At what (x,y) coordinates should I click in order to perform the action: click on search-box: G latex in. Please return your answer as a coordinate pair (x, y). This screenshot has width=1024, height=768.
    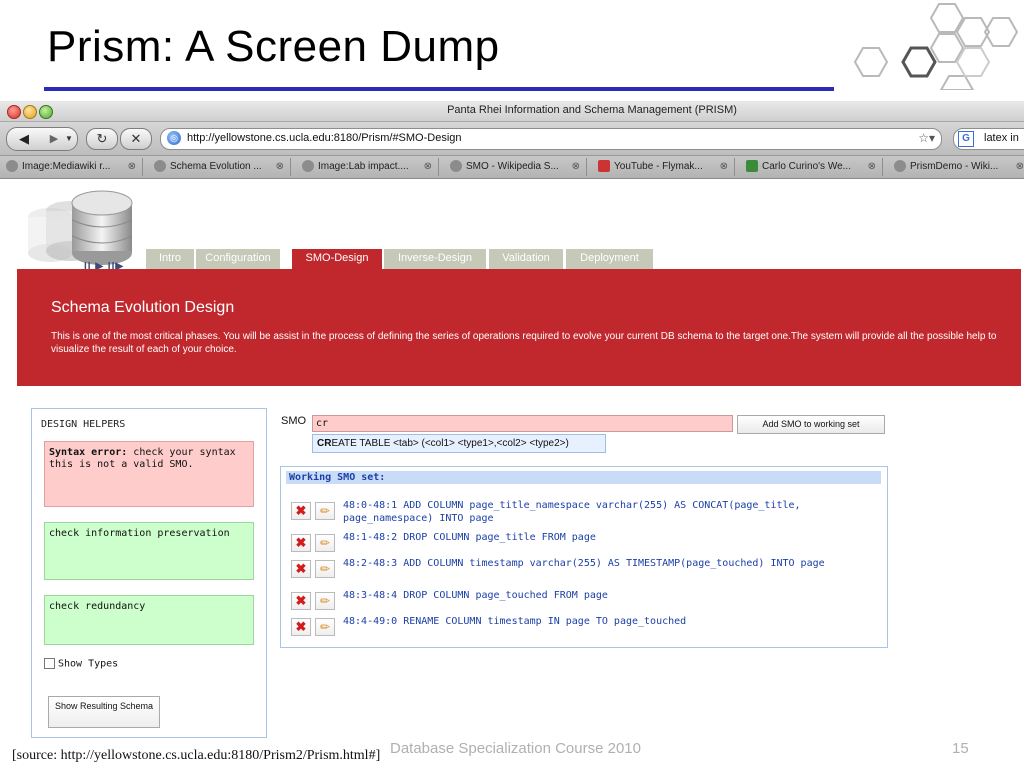
    Looking at the image, I should click on (988, 139).